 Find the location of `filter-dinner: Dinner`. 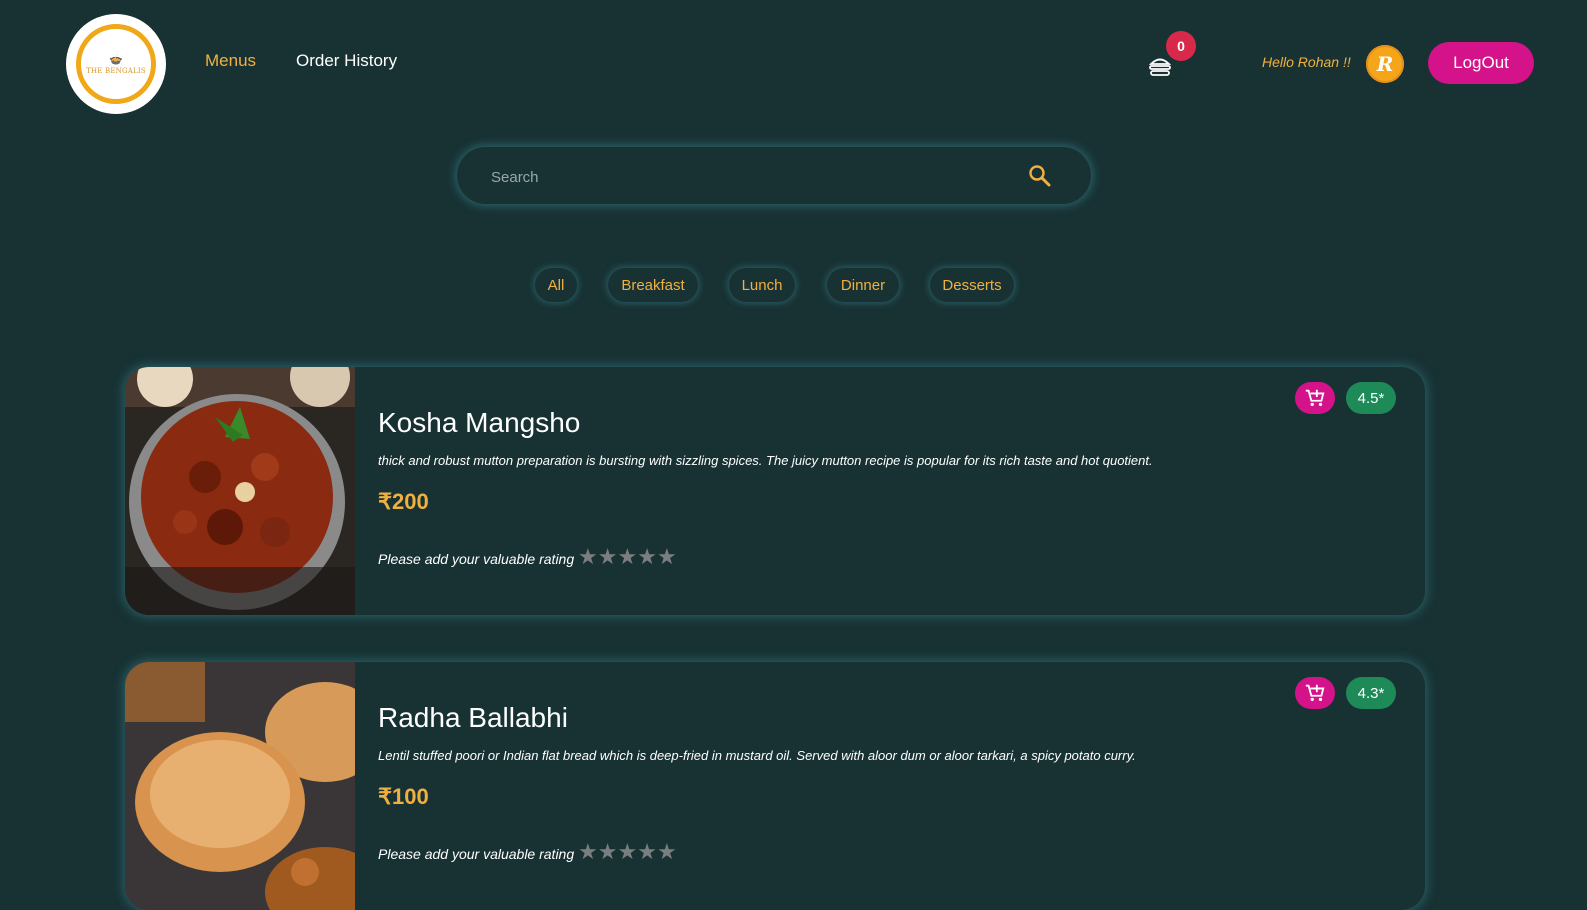

filter-dinner: Dinner is located at coordinates (863, 285).